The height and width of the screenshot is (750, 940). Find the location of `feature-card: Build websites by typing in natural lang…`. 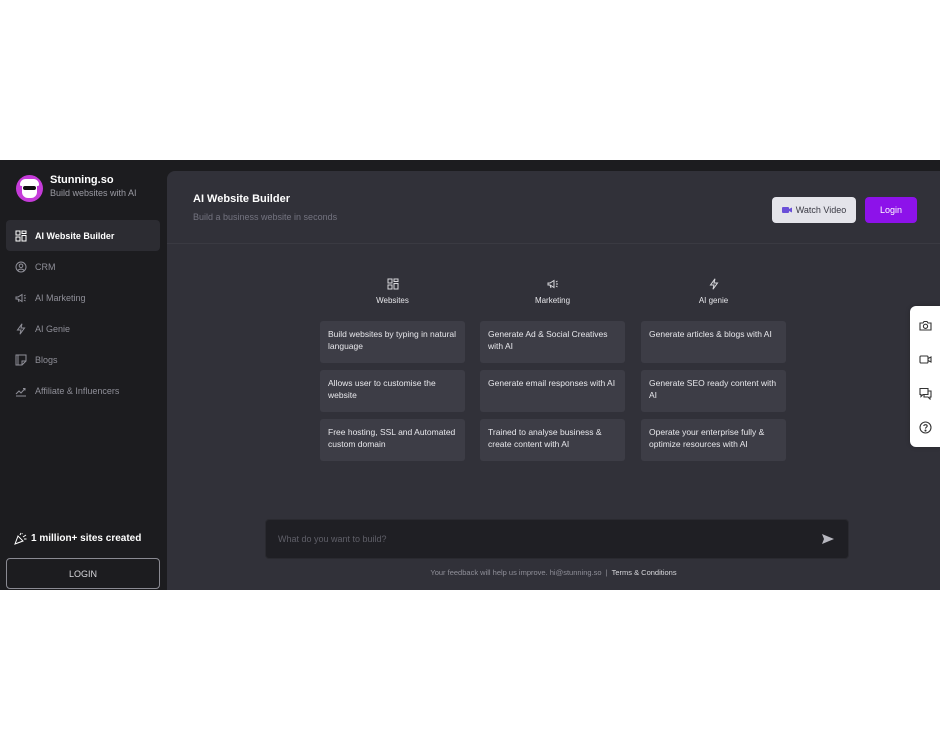

feature-card: Build websites by typing in natural lang… is located at coordinates (392, 342).